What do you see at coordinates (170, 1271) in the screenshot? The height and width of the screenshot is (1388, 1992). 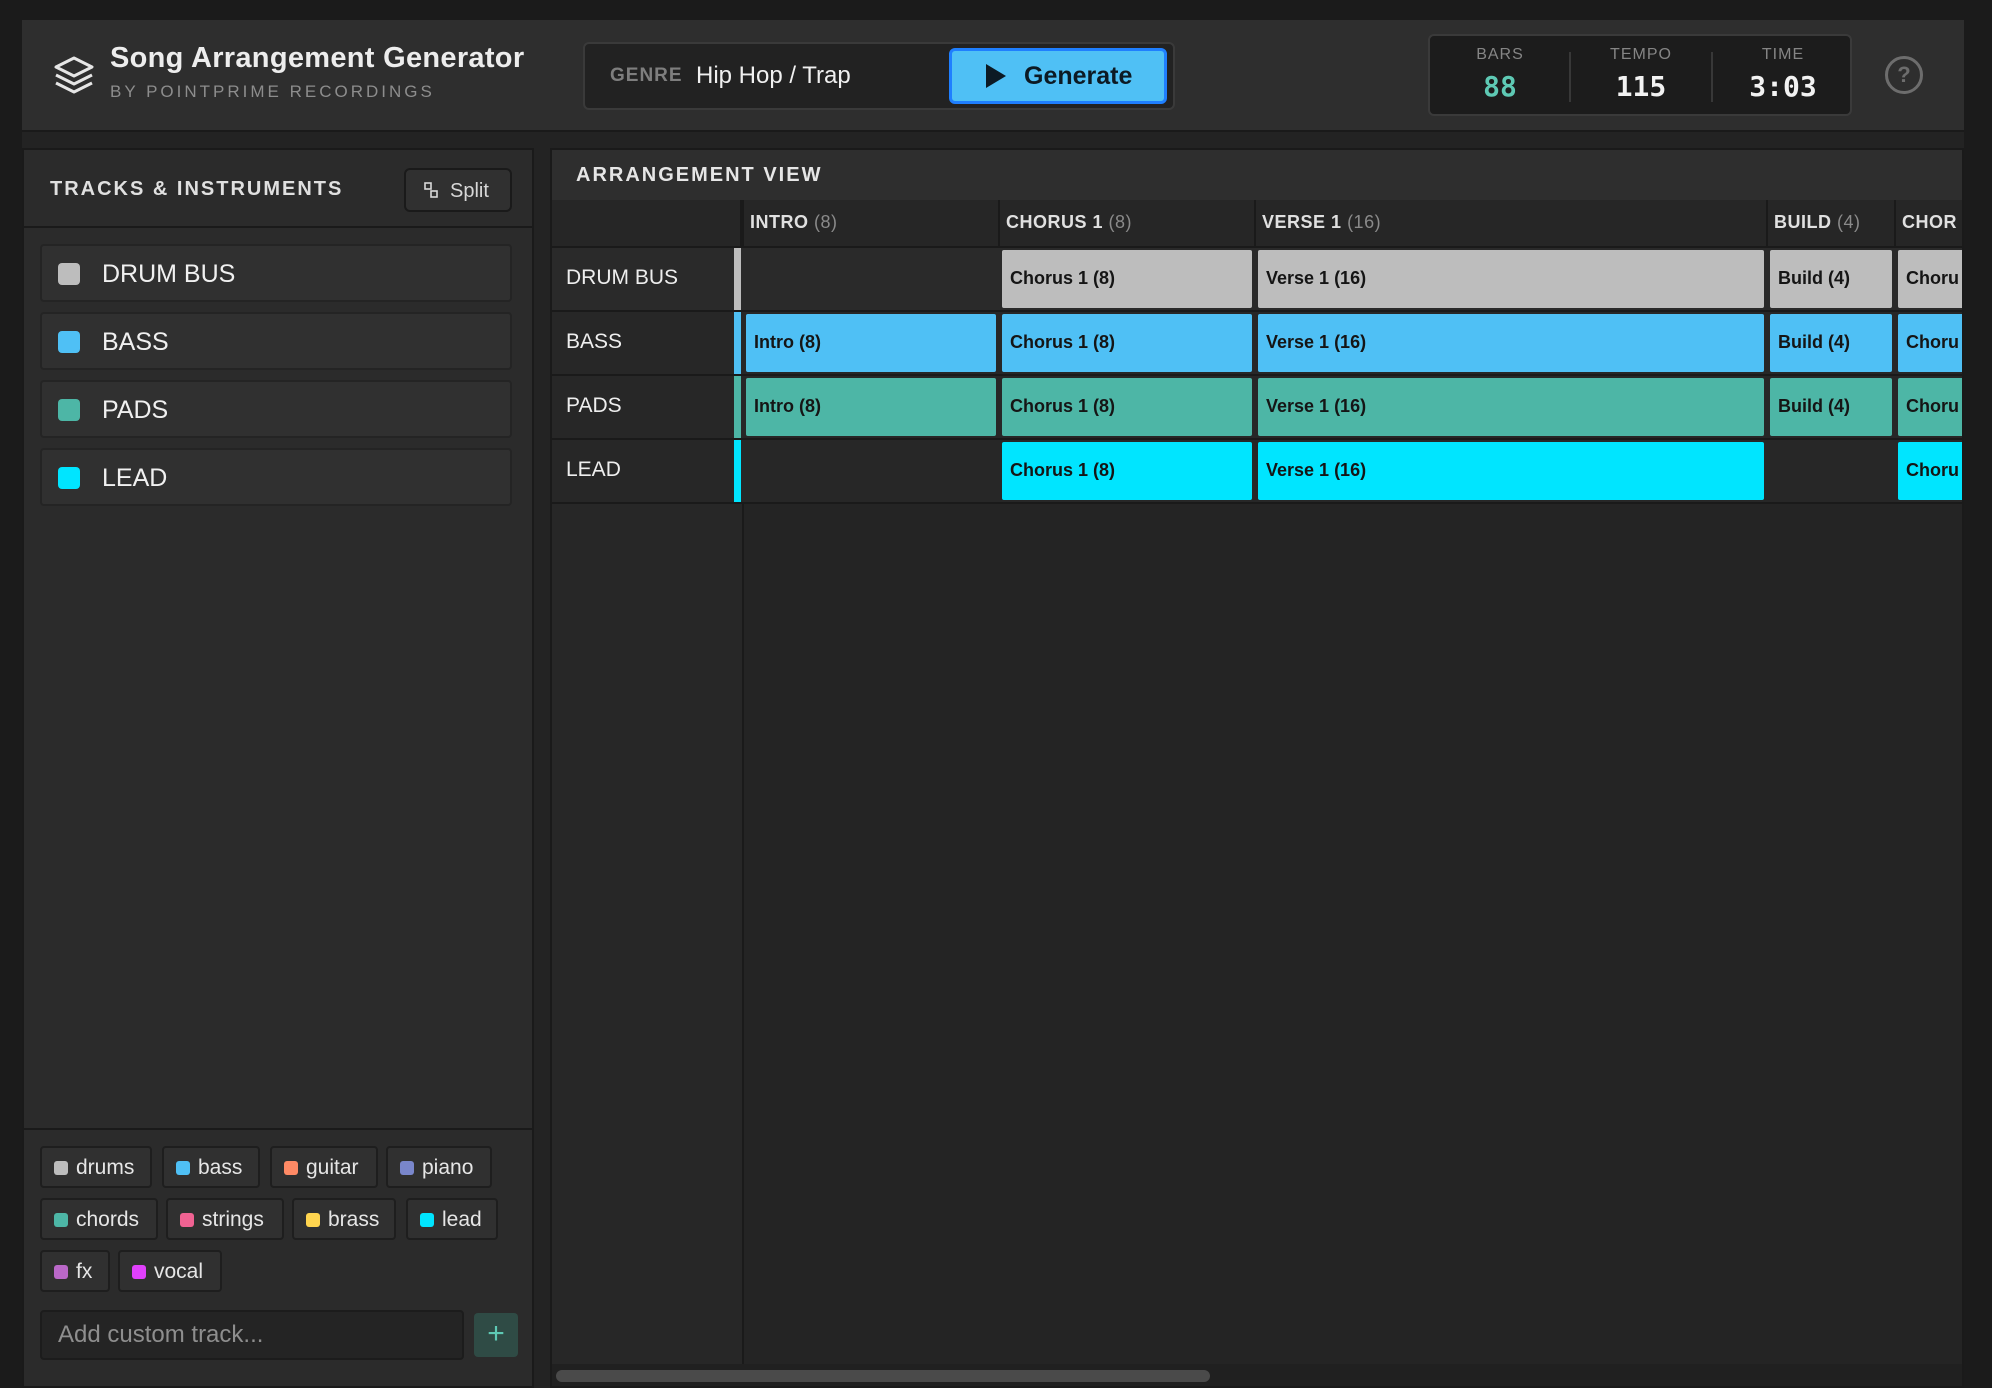 I see `preset-chip-vocal: vocal` at bounding box center [170, 1271].